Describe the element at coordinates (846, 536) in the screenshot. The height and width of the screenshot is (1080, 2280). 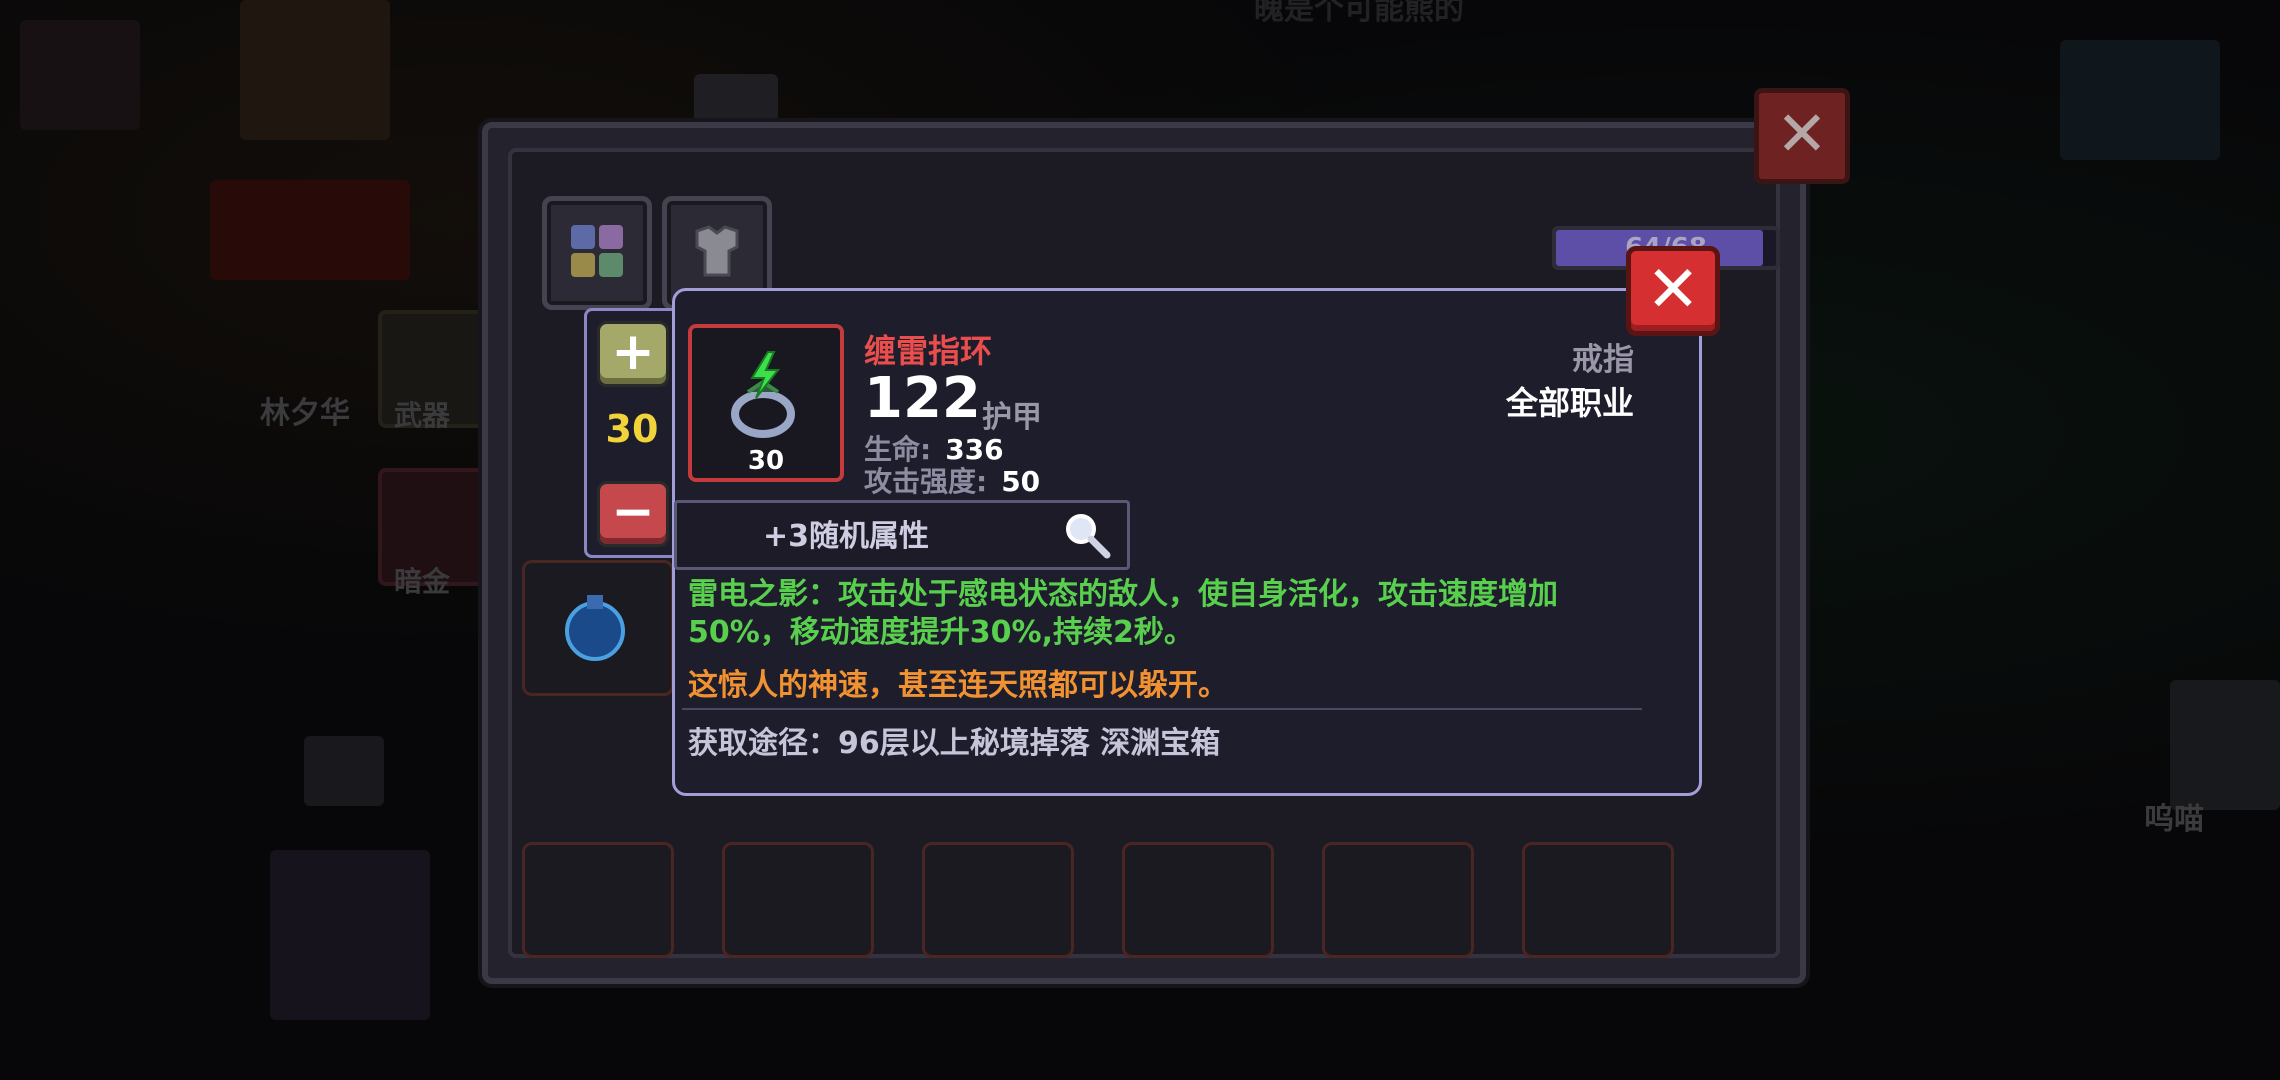
I see `random-attributes-text: +3随机属性` at that location.